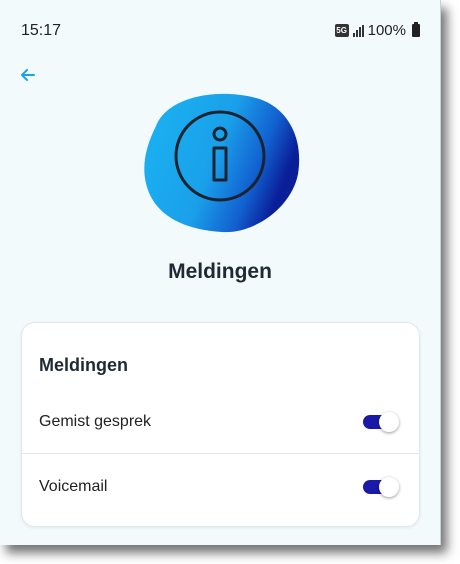 This screenshot has width=460, height=564. I want to click on setting-row-missed-call: Gemist gesprek, so click(220, 423).